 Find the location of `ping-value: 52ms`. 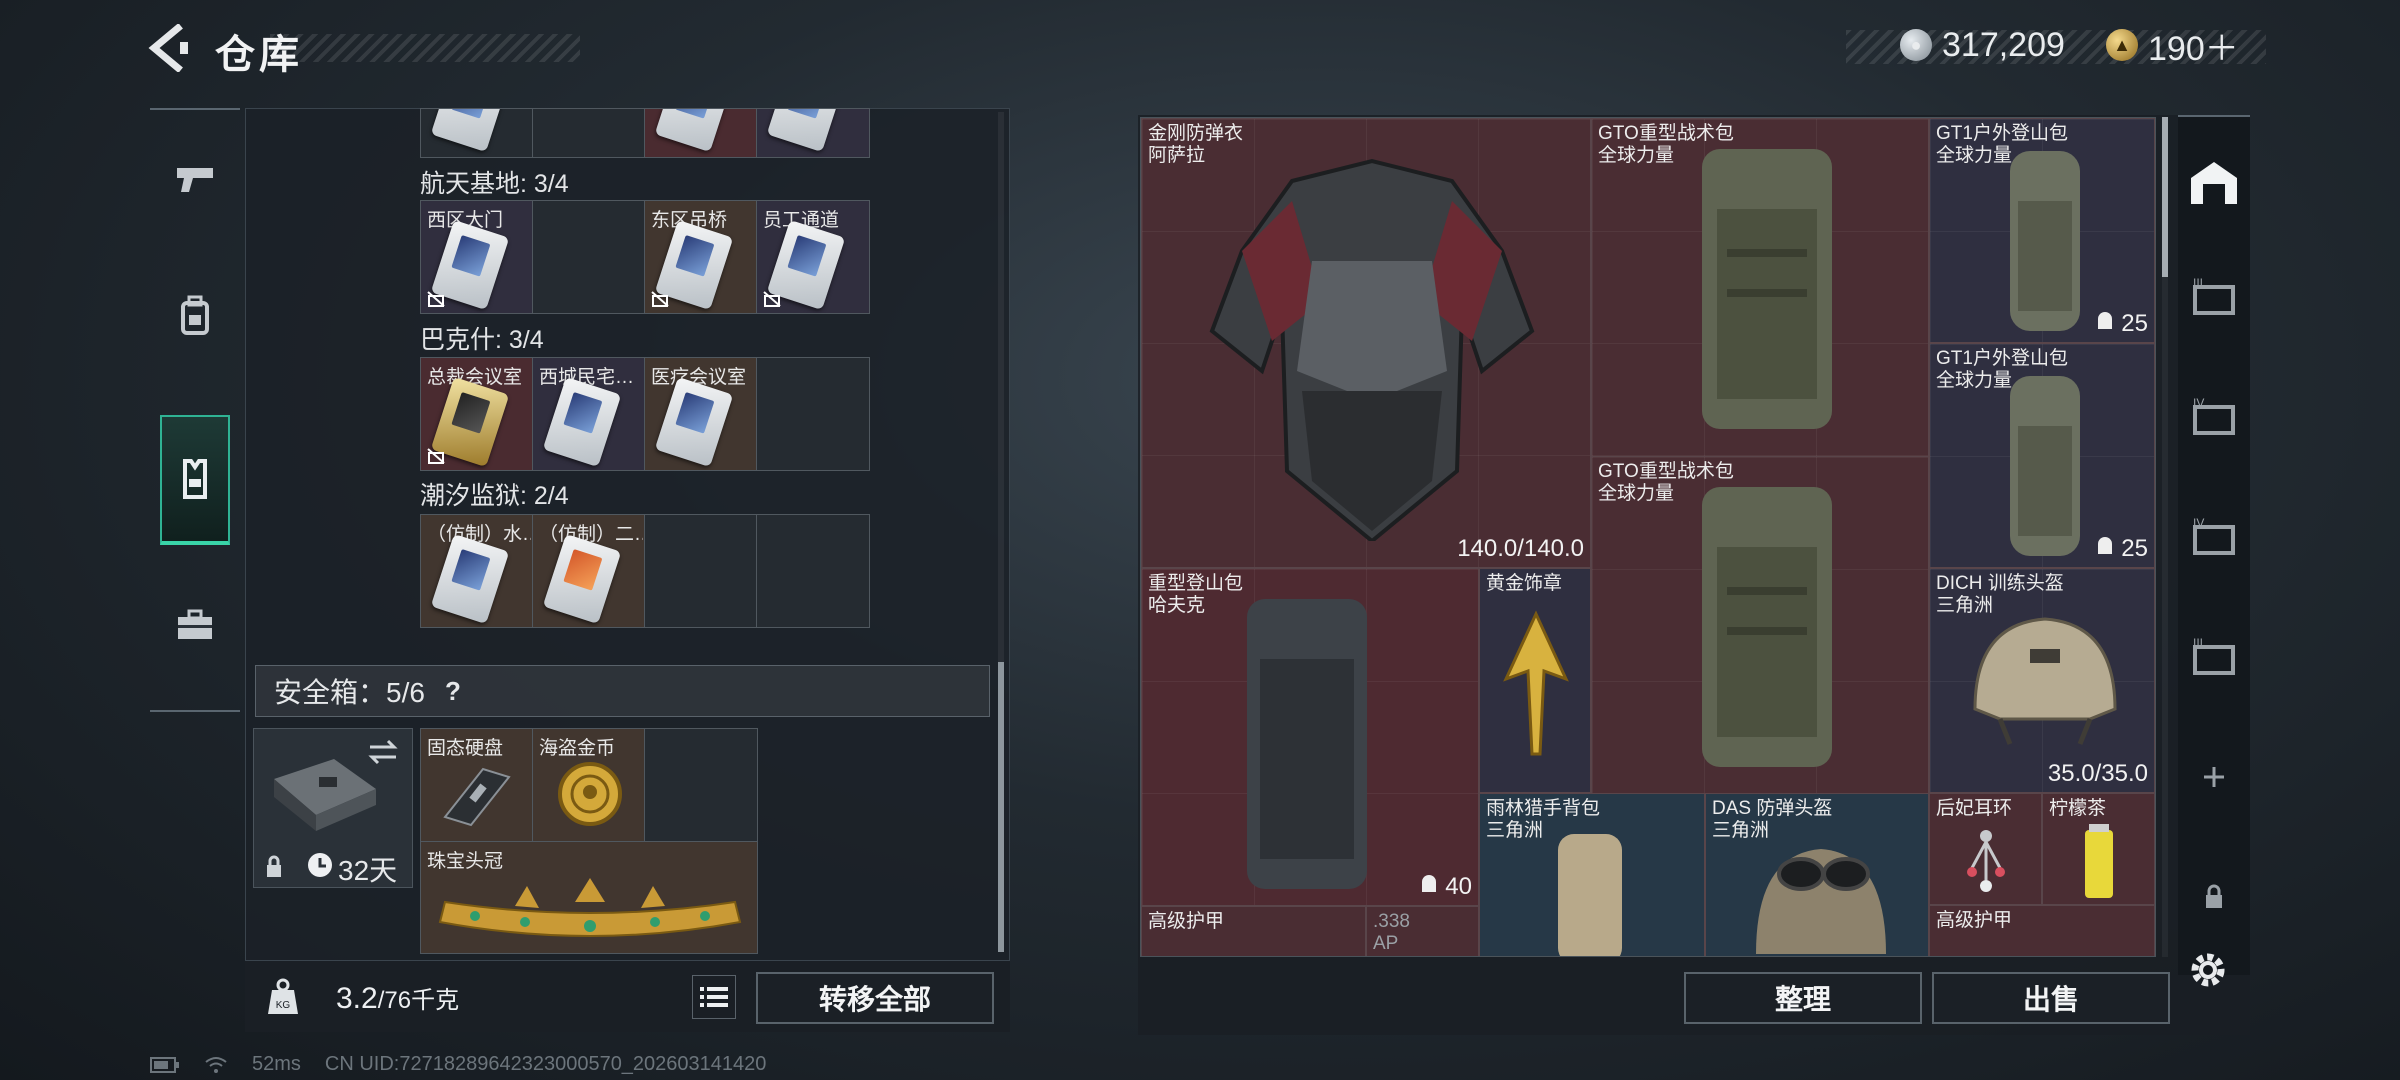

ping-value: 52ms is located at coordinates (276, 1064).